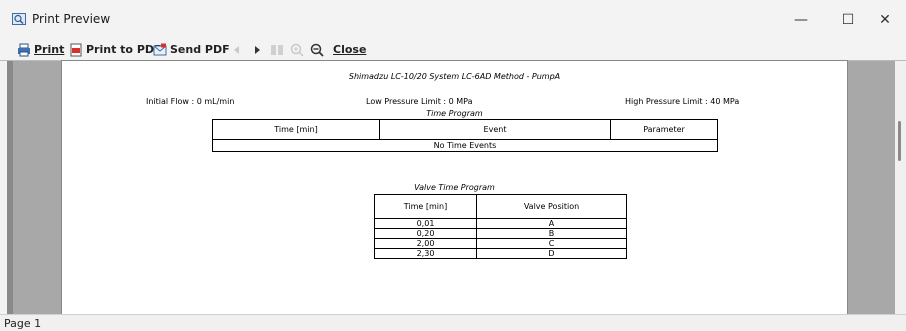  What do you see at coordinates (551, 233) in the screenshot?
I see `position-cell: B` at bounding box center [551, 233].